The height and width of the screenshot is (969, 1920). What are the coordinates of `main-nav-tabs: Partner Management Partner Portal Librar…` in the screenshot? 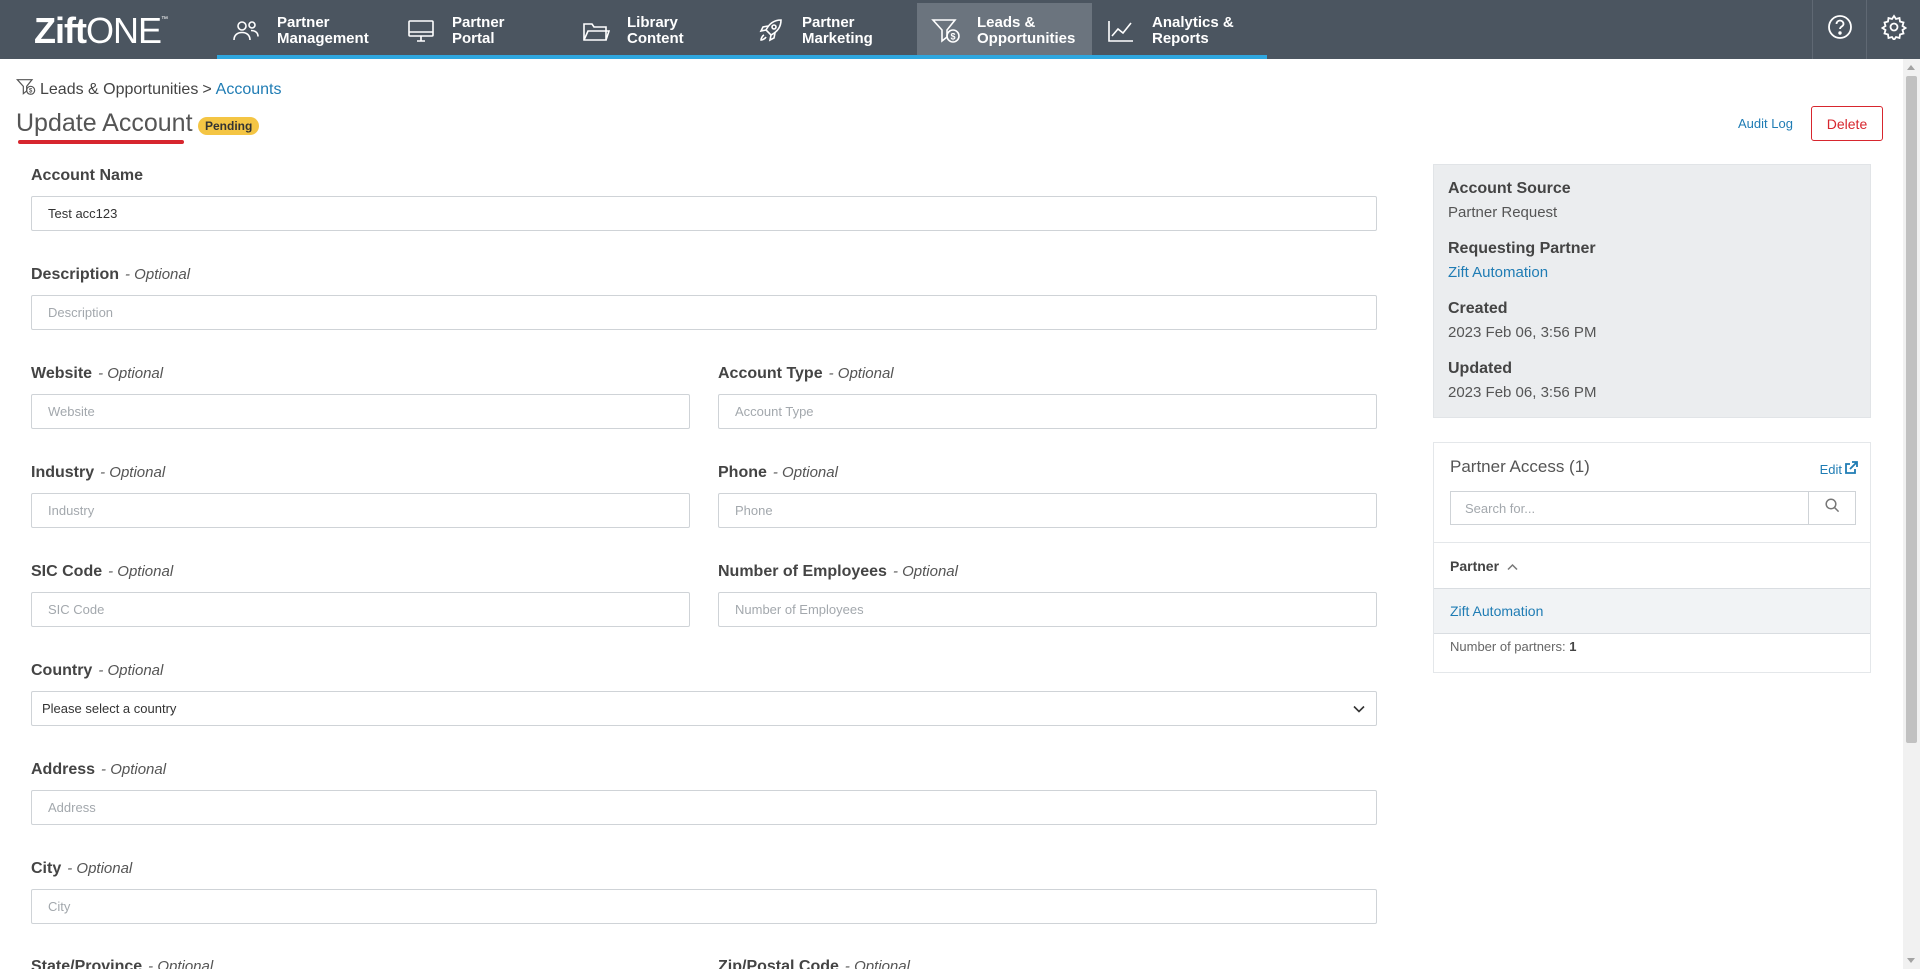 It's located at (742, 31).